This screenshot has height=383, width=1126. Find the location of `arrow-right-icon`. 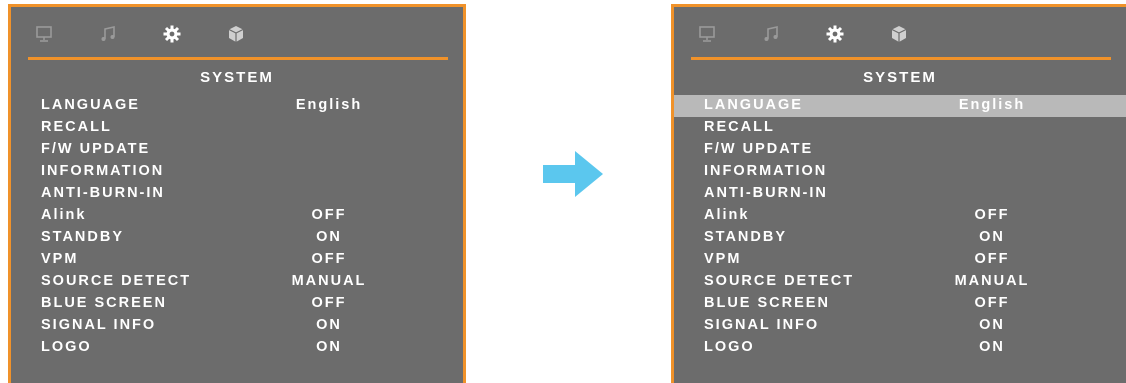

arrow-right-icon is located at coordinates (573, 174).